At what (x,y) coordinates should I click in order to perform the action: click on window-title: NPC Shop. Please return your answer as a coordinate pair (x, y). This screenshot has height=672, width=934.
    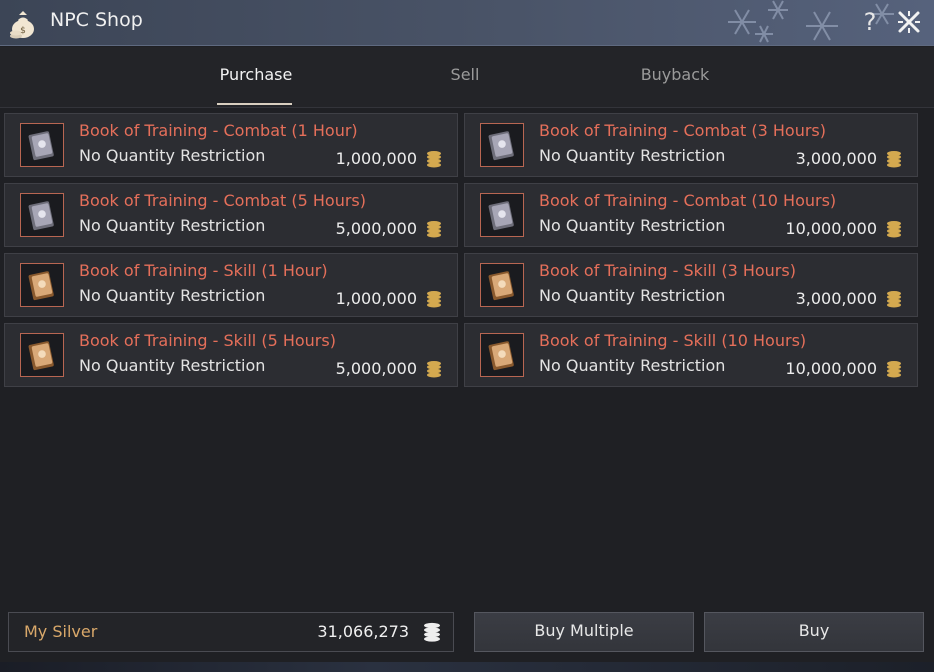
    Looking at the image, I should click on (96, 20).